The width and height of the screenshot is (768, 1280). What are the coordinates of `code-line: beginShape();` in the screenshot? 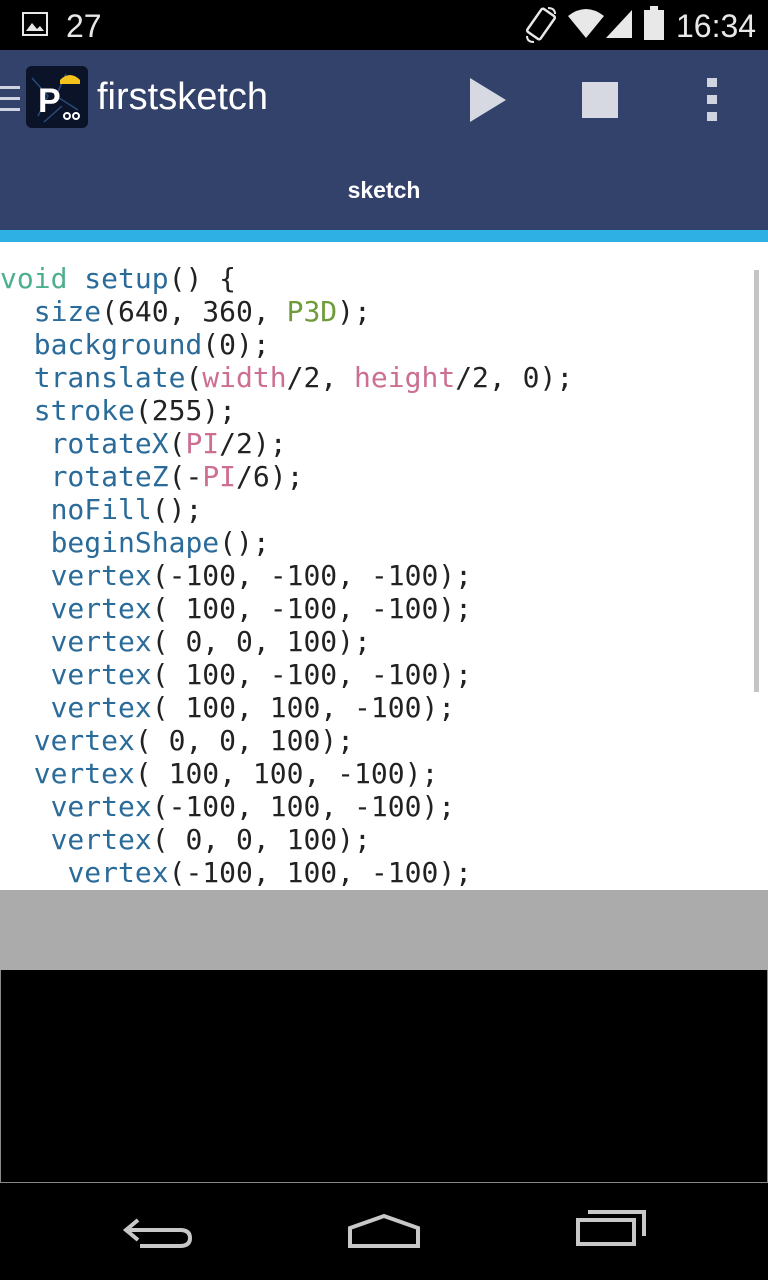 It's located at (160, 542).